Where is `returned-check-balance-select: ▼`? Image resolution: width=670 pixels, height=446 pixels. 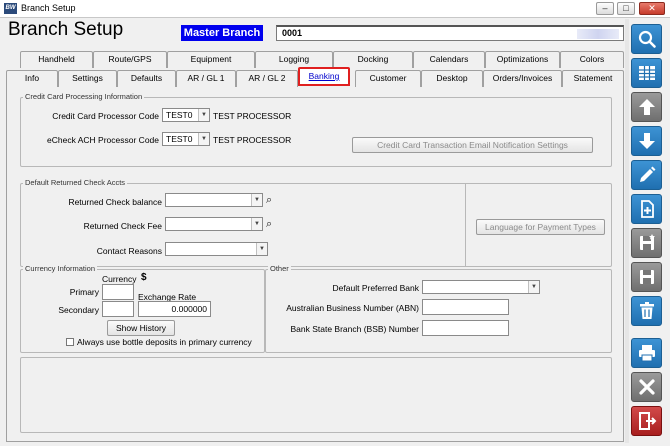 returned-check-balance-select: ▼ is located at coordinates (214, 200).